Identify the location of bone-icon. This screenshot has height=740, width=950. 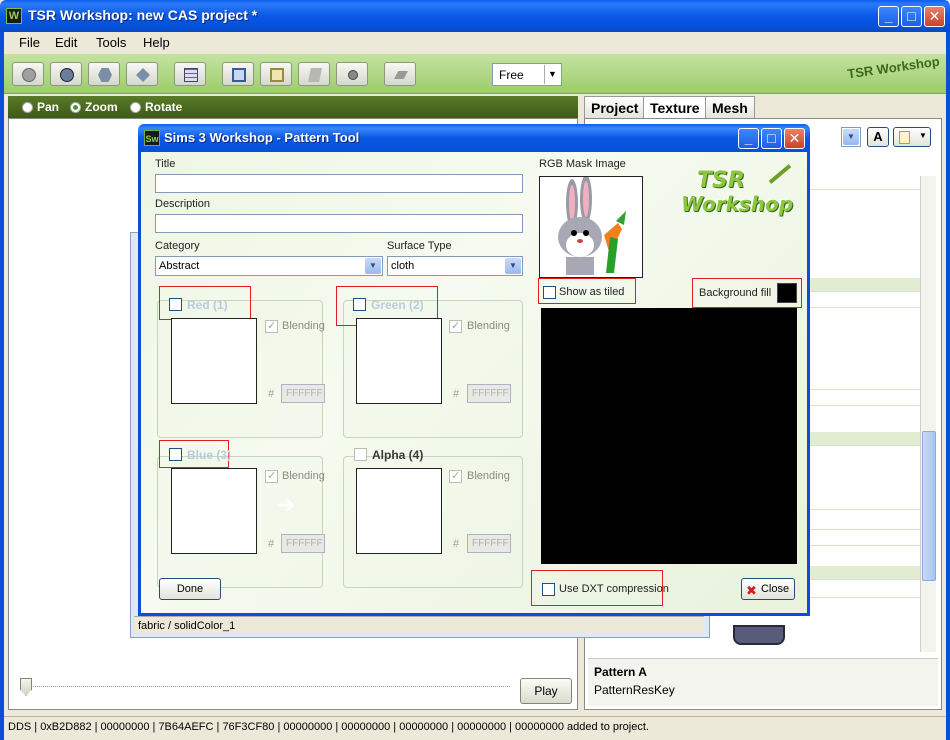
(277, 75).